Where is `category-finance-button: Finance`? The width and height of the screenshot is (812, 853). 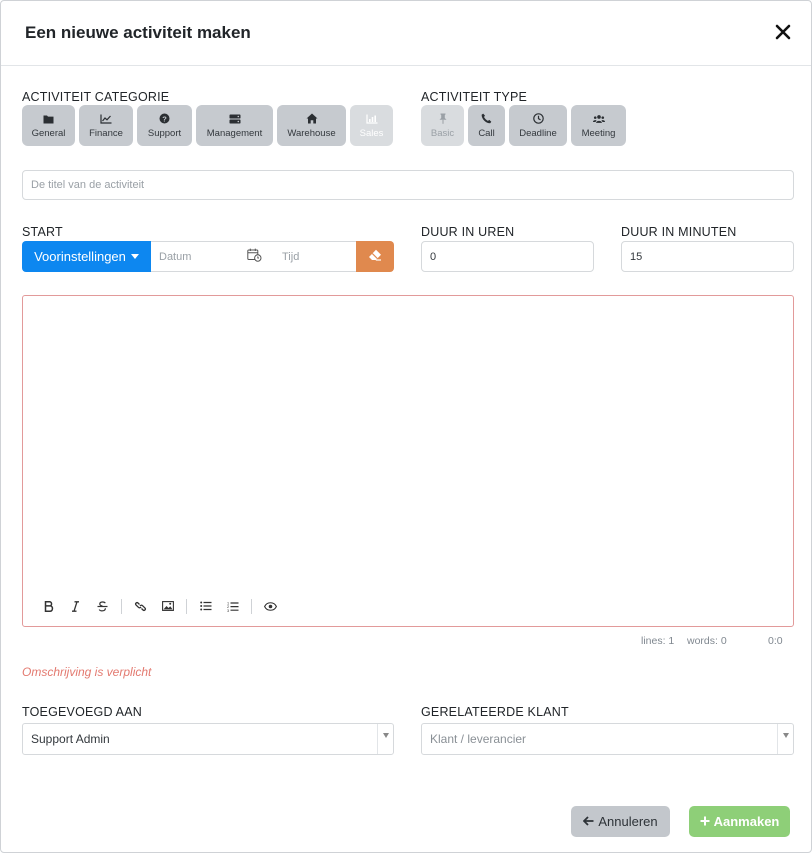
category-finance-button: Finance is located at coordinates (106, 125).